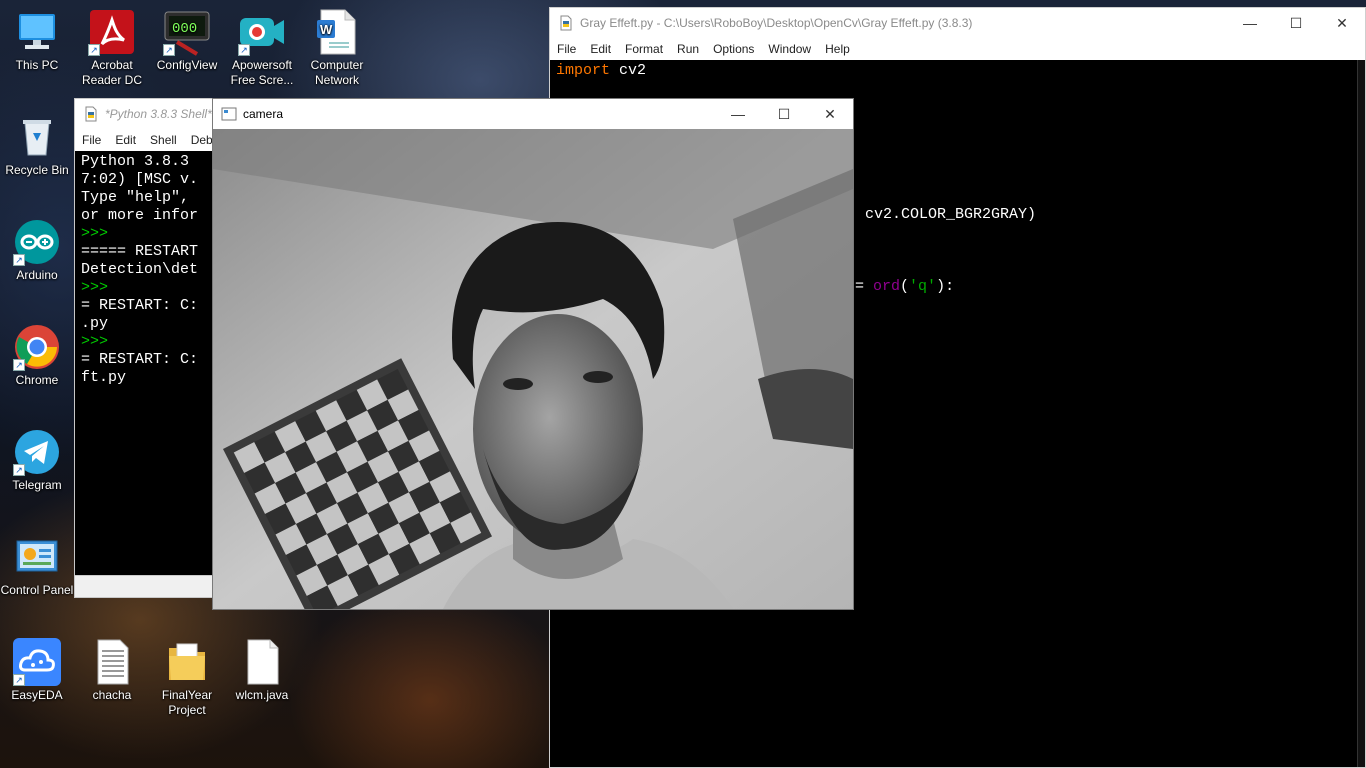  I want to click on desktop-icon-label: Control Panel, so click(37, 590).